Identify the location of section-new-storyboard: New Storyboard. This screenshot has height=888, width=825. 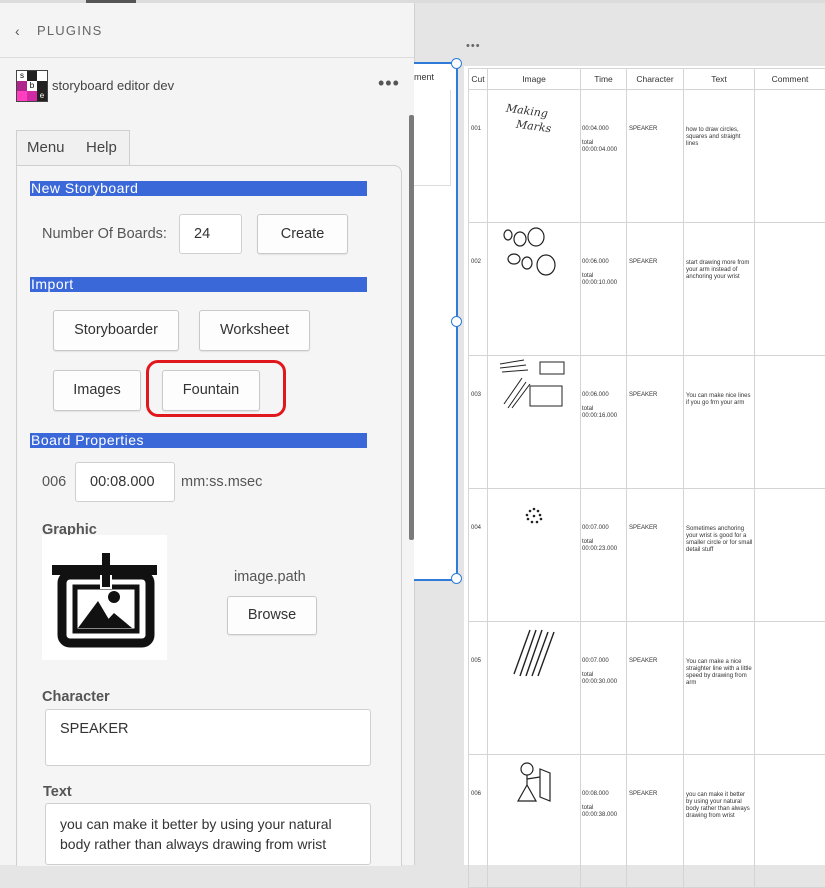
(198, 188).